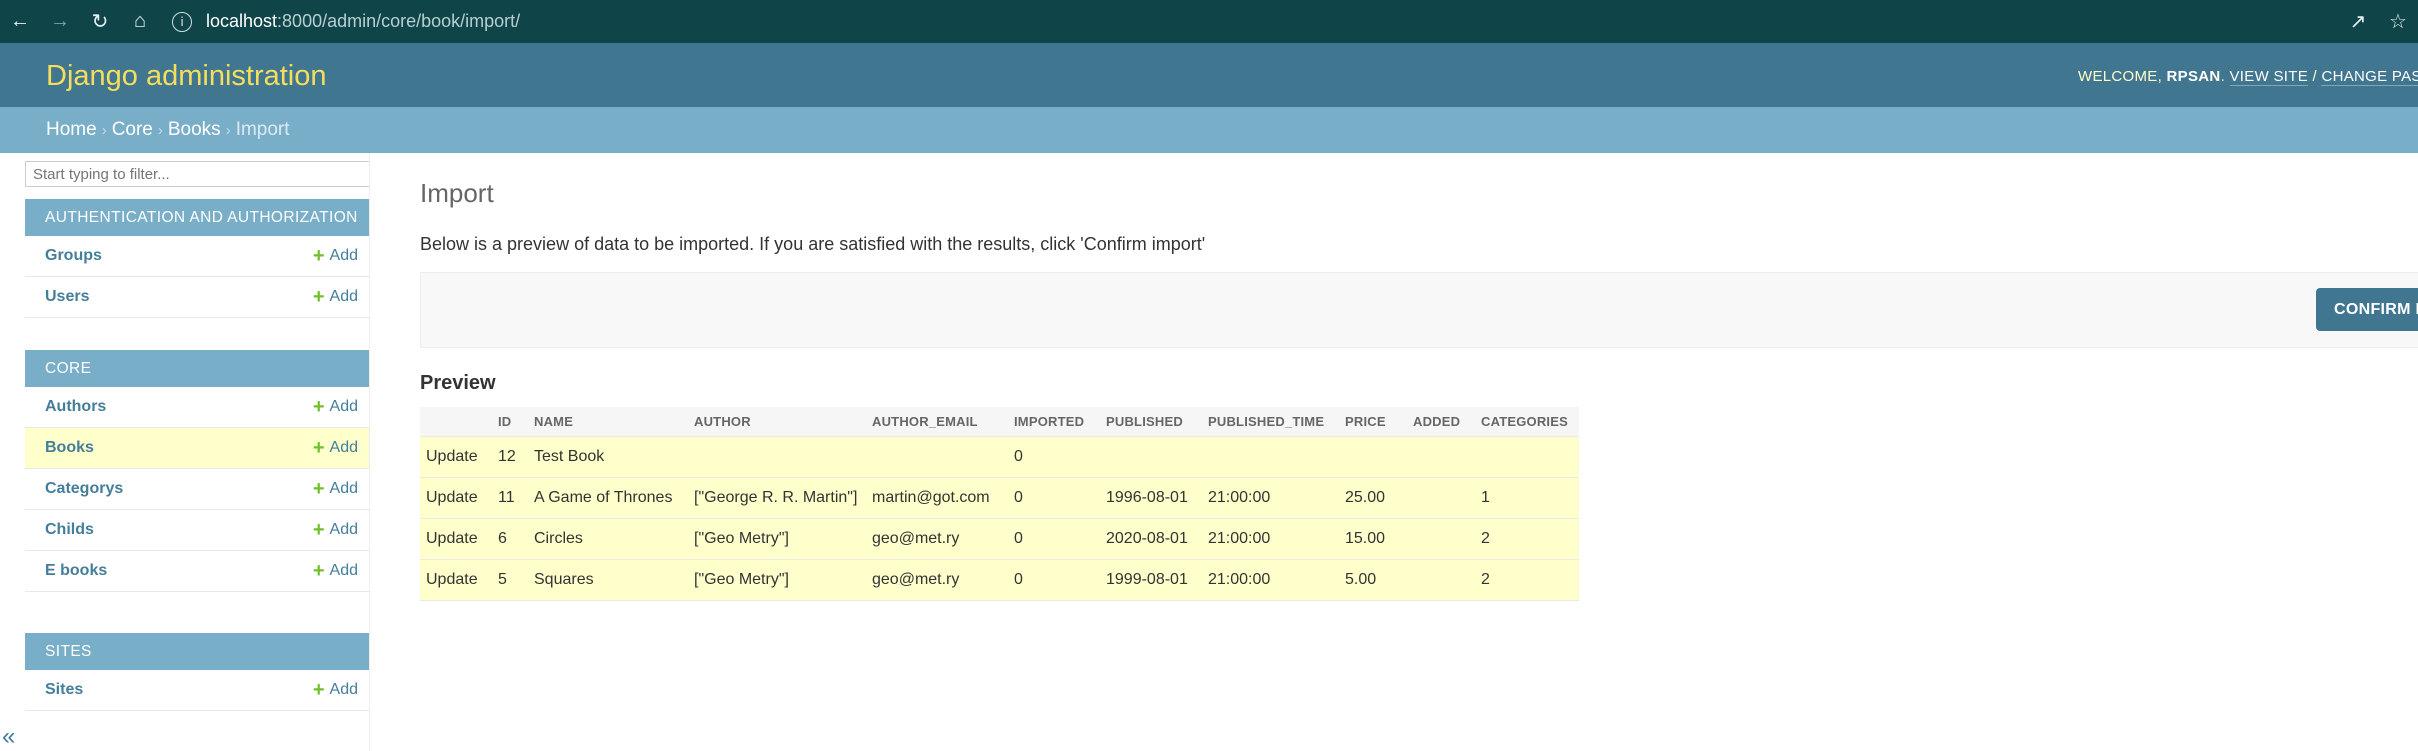 This screenshot has width=2418, height=751. I want to click on table-cell: 1996-08-01, so click(1151, 498).